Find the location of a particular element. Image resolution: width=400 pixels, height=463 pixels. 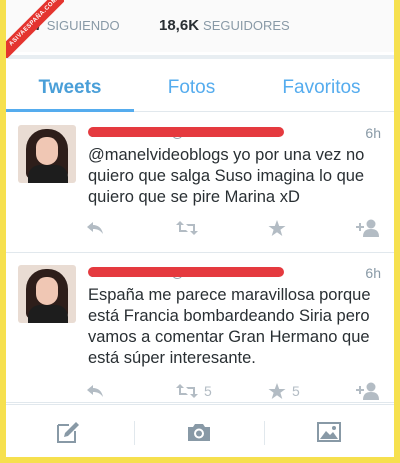

compose-button is located at coordinates (68, 432).